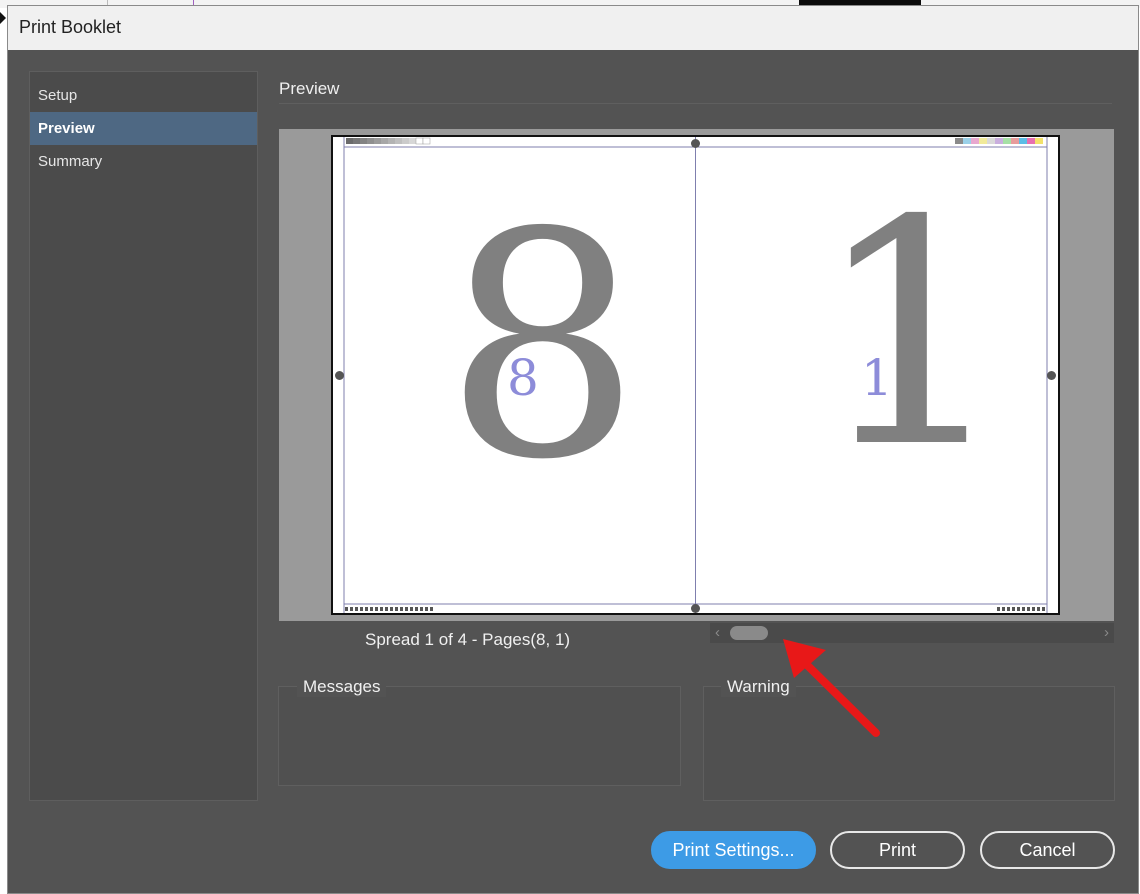 The height and width of the screenshot is (894, 1140). What do you see at coordinates (717, 632) in the screenshot?
I see `chevron-left-icon: ‹` at bounding box center [717, 632].